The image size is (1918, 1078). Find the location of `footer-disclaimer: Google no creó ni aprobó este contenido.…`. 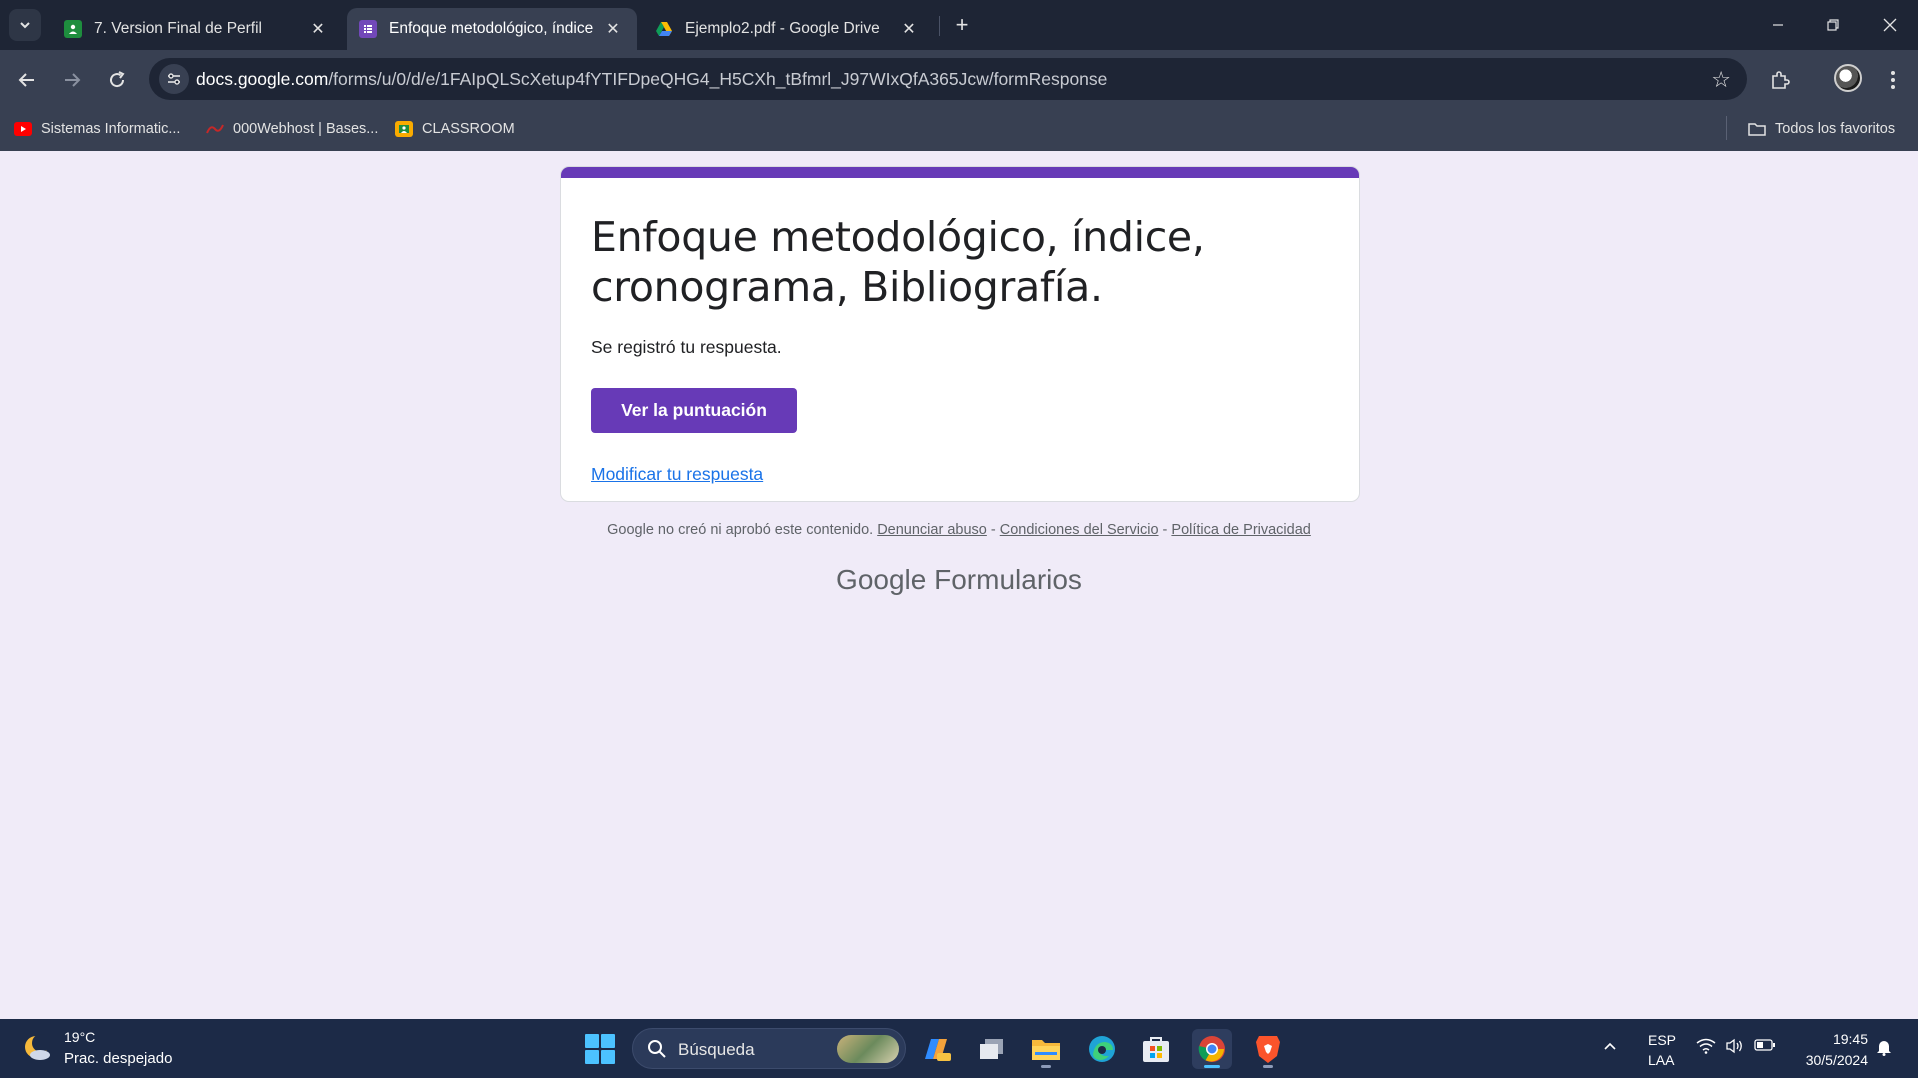

footer-disclaimer: Google no creó ni aprobó este contenido.… is located at coordinates (959, 530).